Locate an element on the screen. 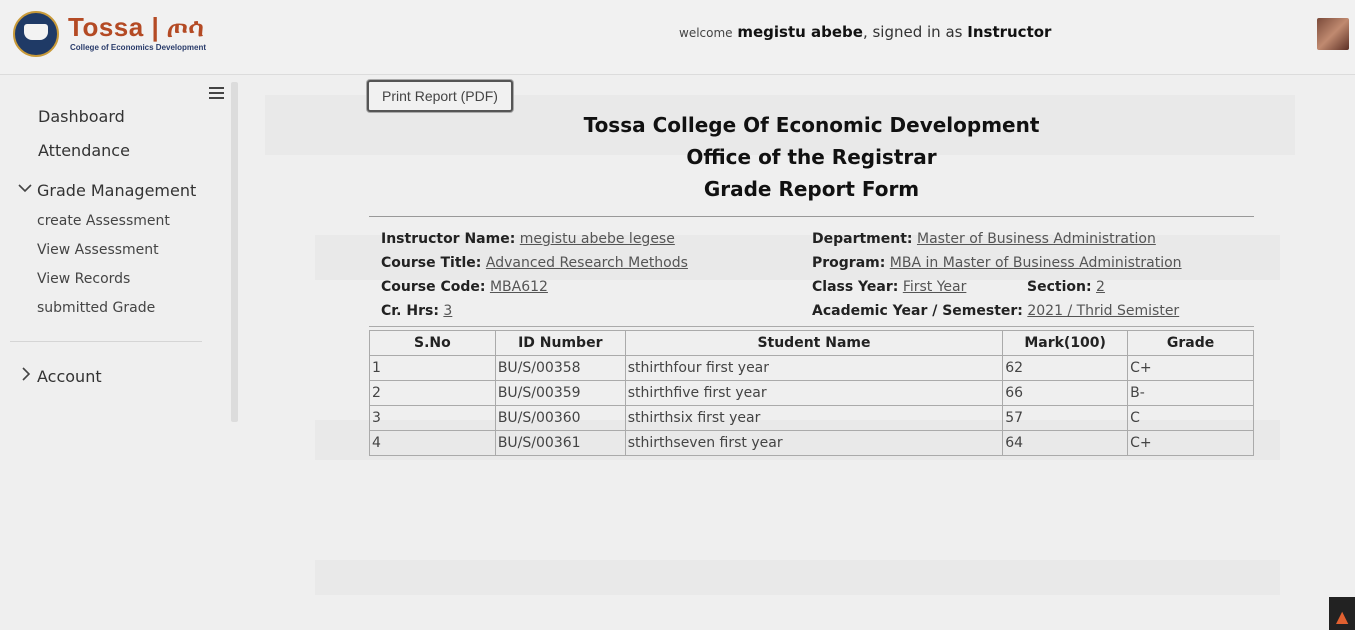 The width and height of the screenshot is (1355, 630). corner-widget-button: ▲ is located at coordinates (1342, 613).